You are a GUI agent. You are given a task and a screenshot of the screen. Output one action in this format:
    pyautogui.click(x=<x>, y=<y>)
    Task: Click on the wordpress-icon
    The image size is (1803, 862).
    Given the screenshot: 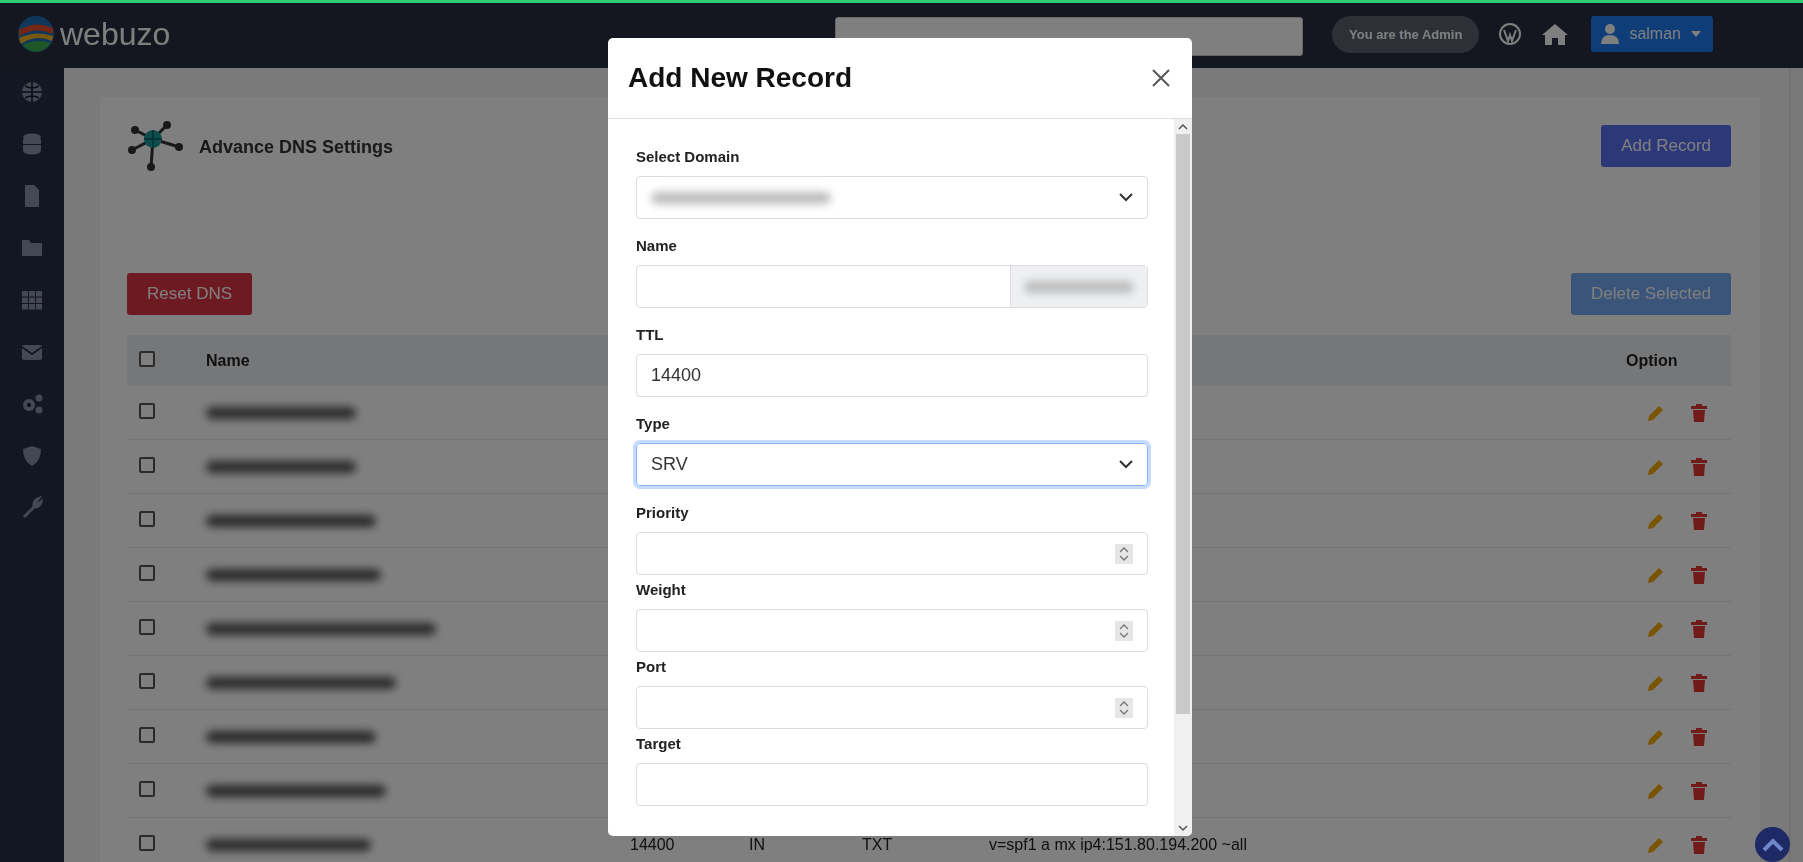 What is the action you would take?
    pyautogui.click(x=1510, y=34)
    